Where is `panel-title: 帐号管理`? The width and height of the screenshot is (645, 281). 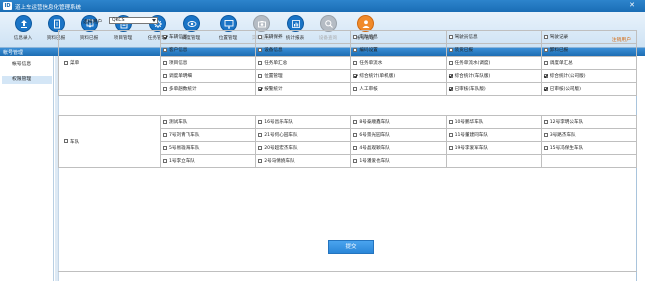 panel-title: 帐号管理 is located at coordinates (13, 53).